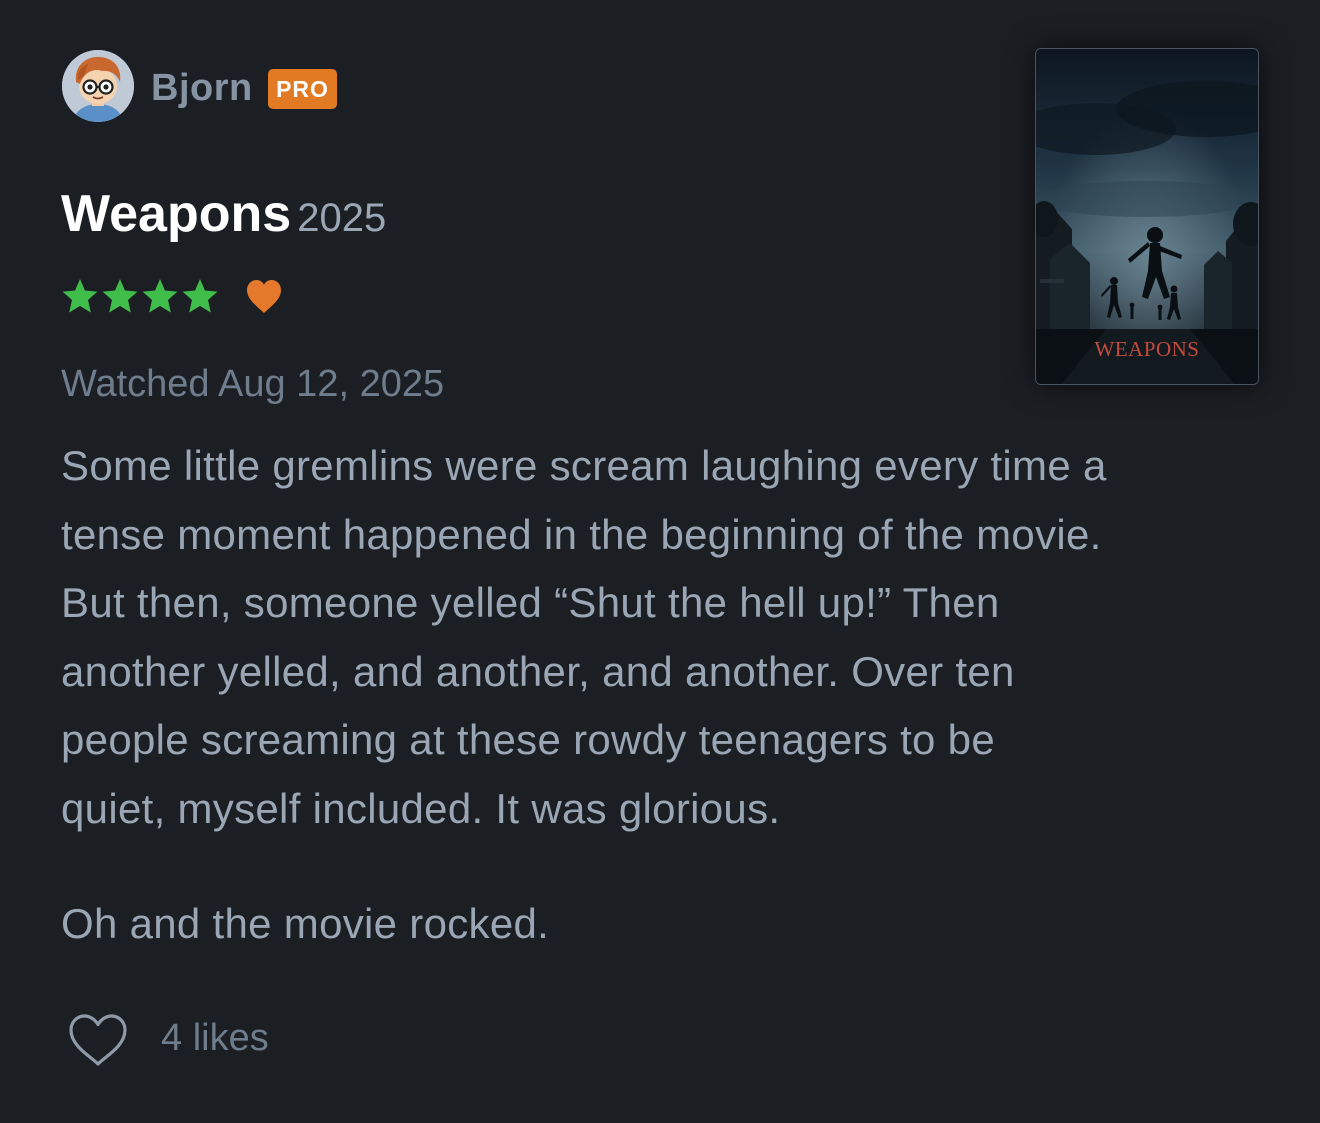  I want to click on pro-badge: PRO, so click(302, 89).